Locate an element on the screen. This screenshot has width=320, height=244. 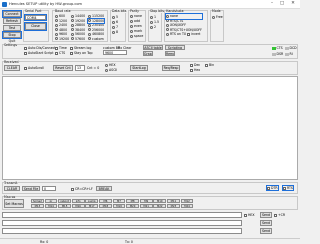
stop-bits-option: 2 is located at coordinates (154, 27).